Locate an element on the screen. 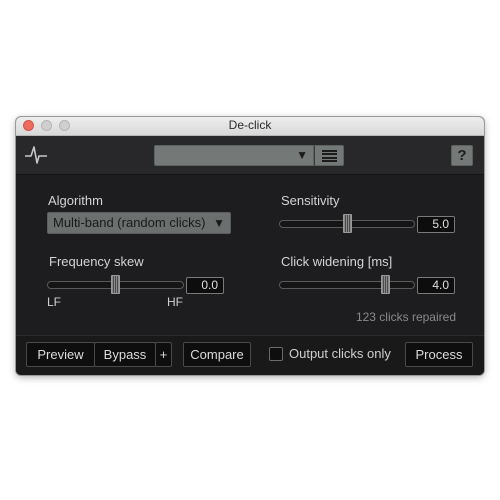 Image resolution: width=500 pixels, height=500 pixels. sensitivity-label: Sensitivity is located at coordinates (310, 200).